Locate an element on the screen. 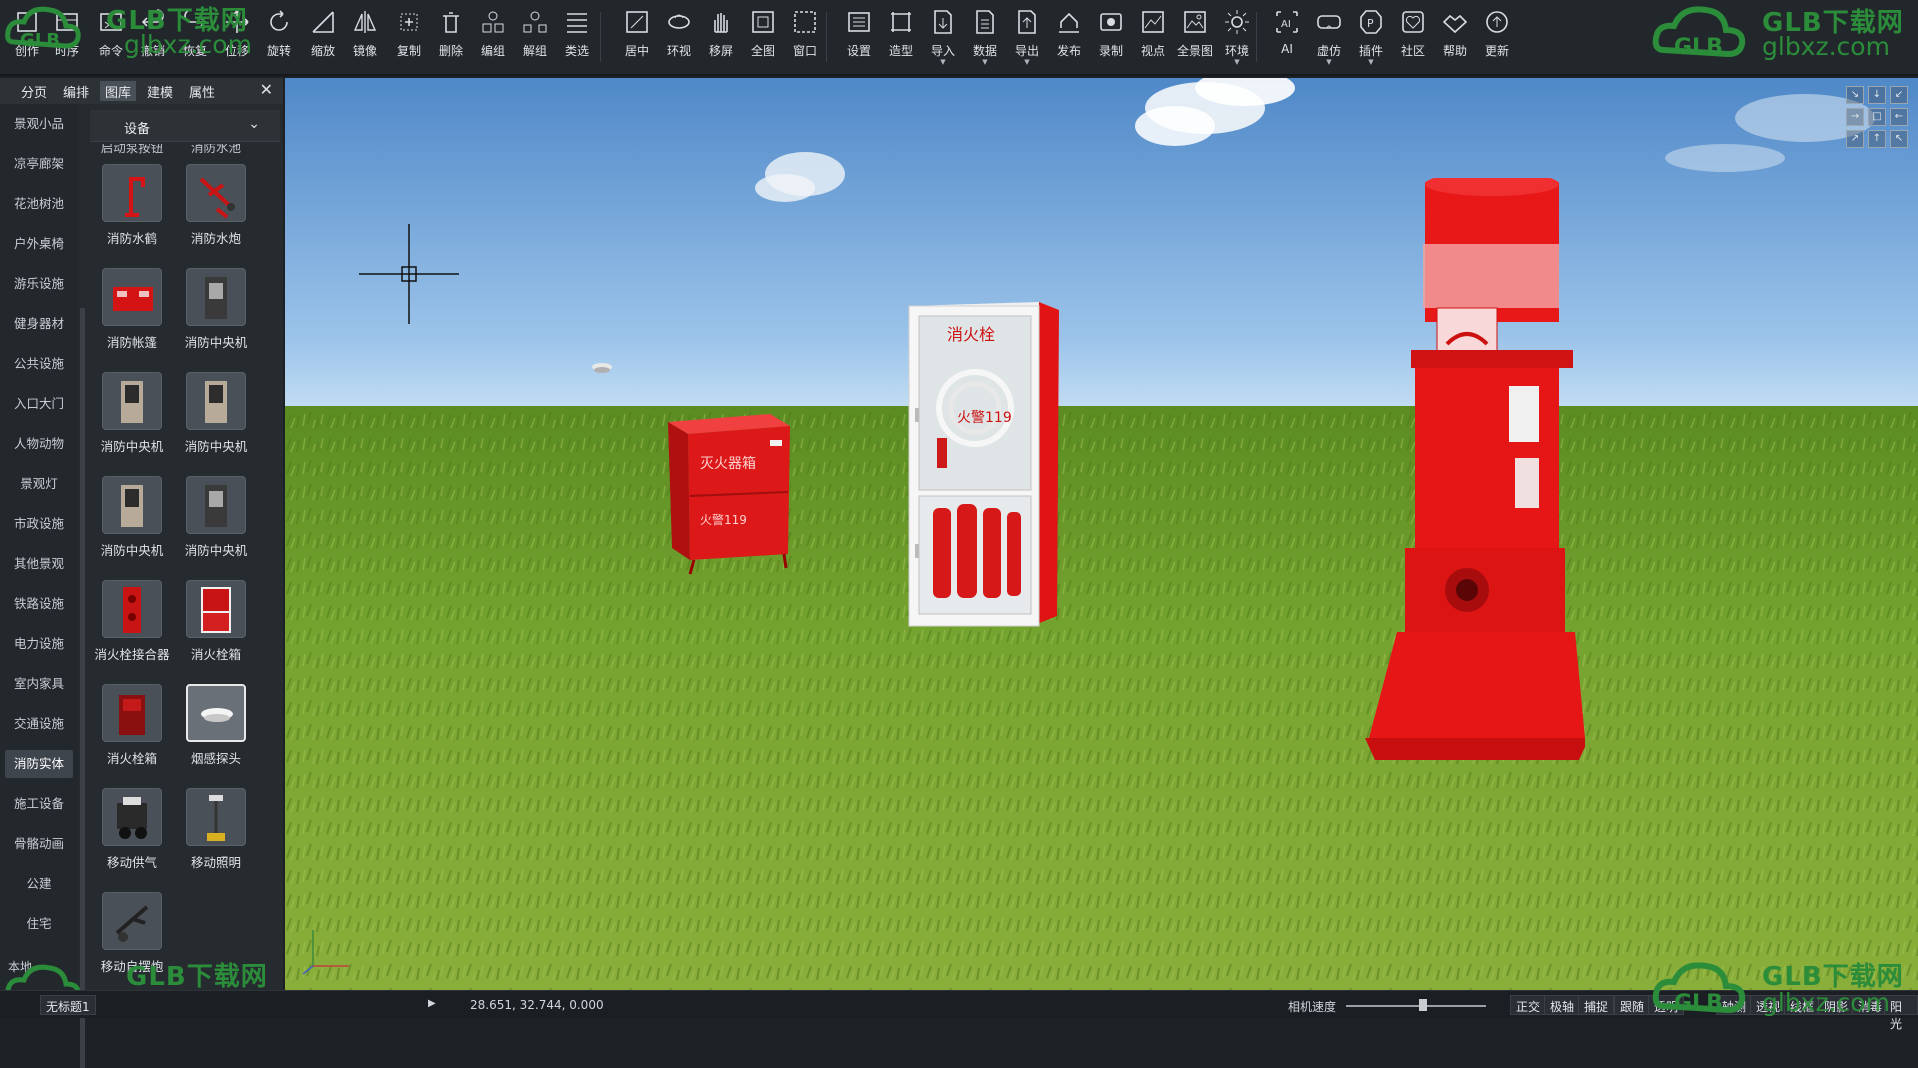 This screenshot has height=1068, width=1918. toolbar-button-publish: 发布 is located at coordinates (1069, 38).